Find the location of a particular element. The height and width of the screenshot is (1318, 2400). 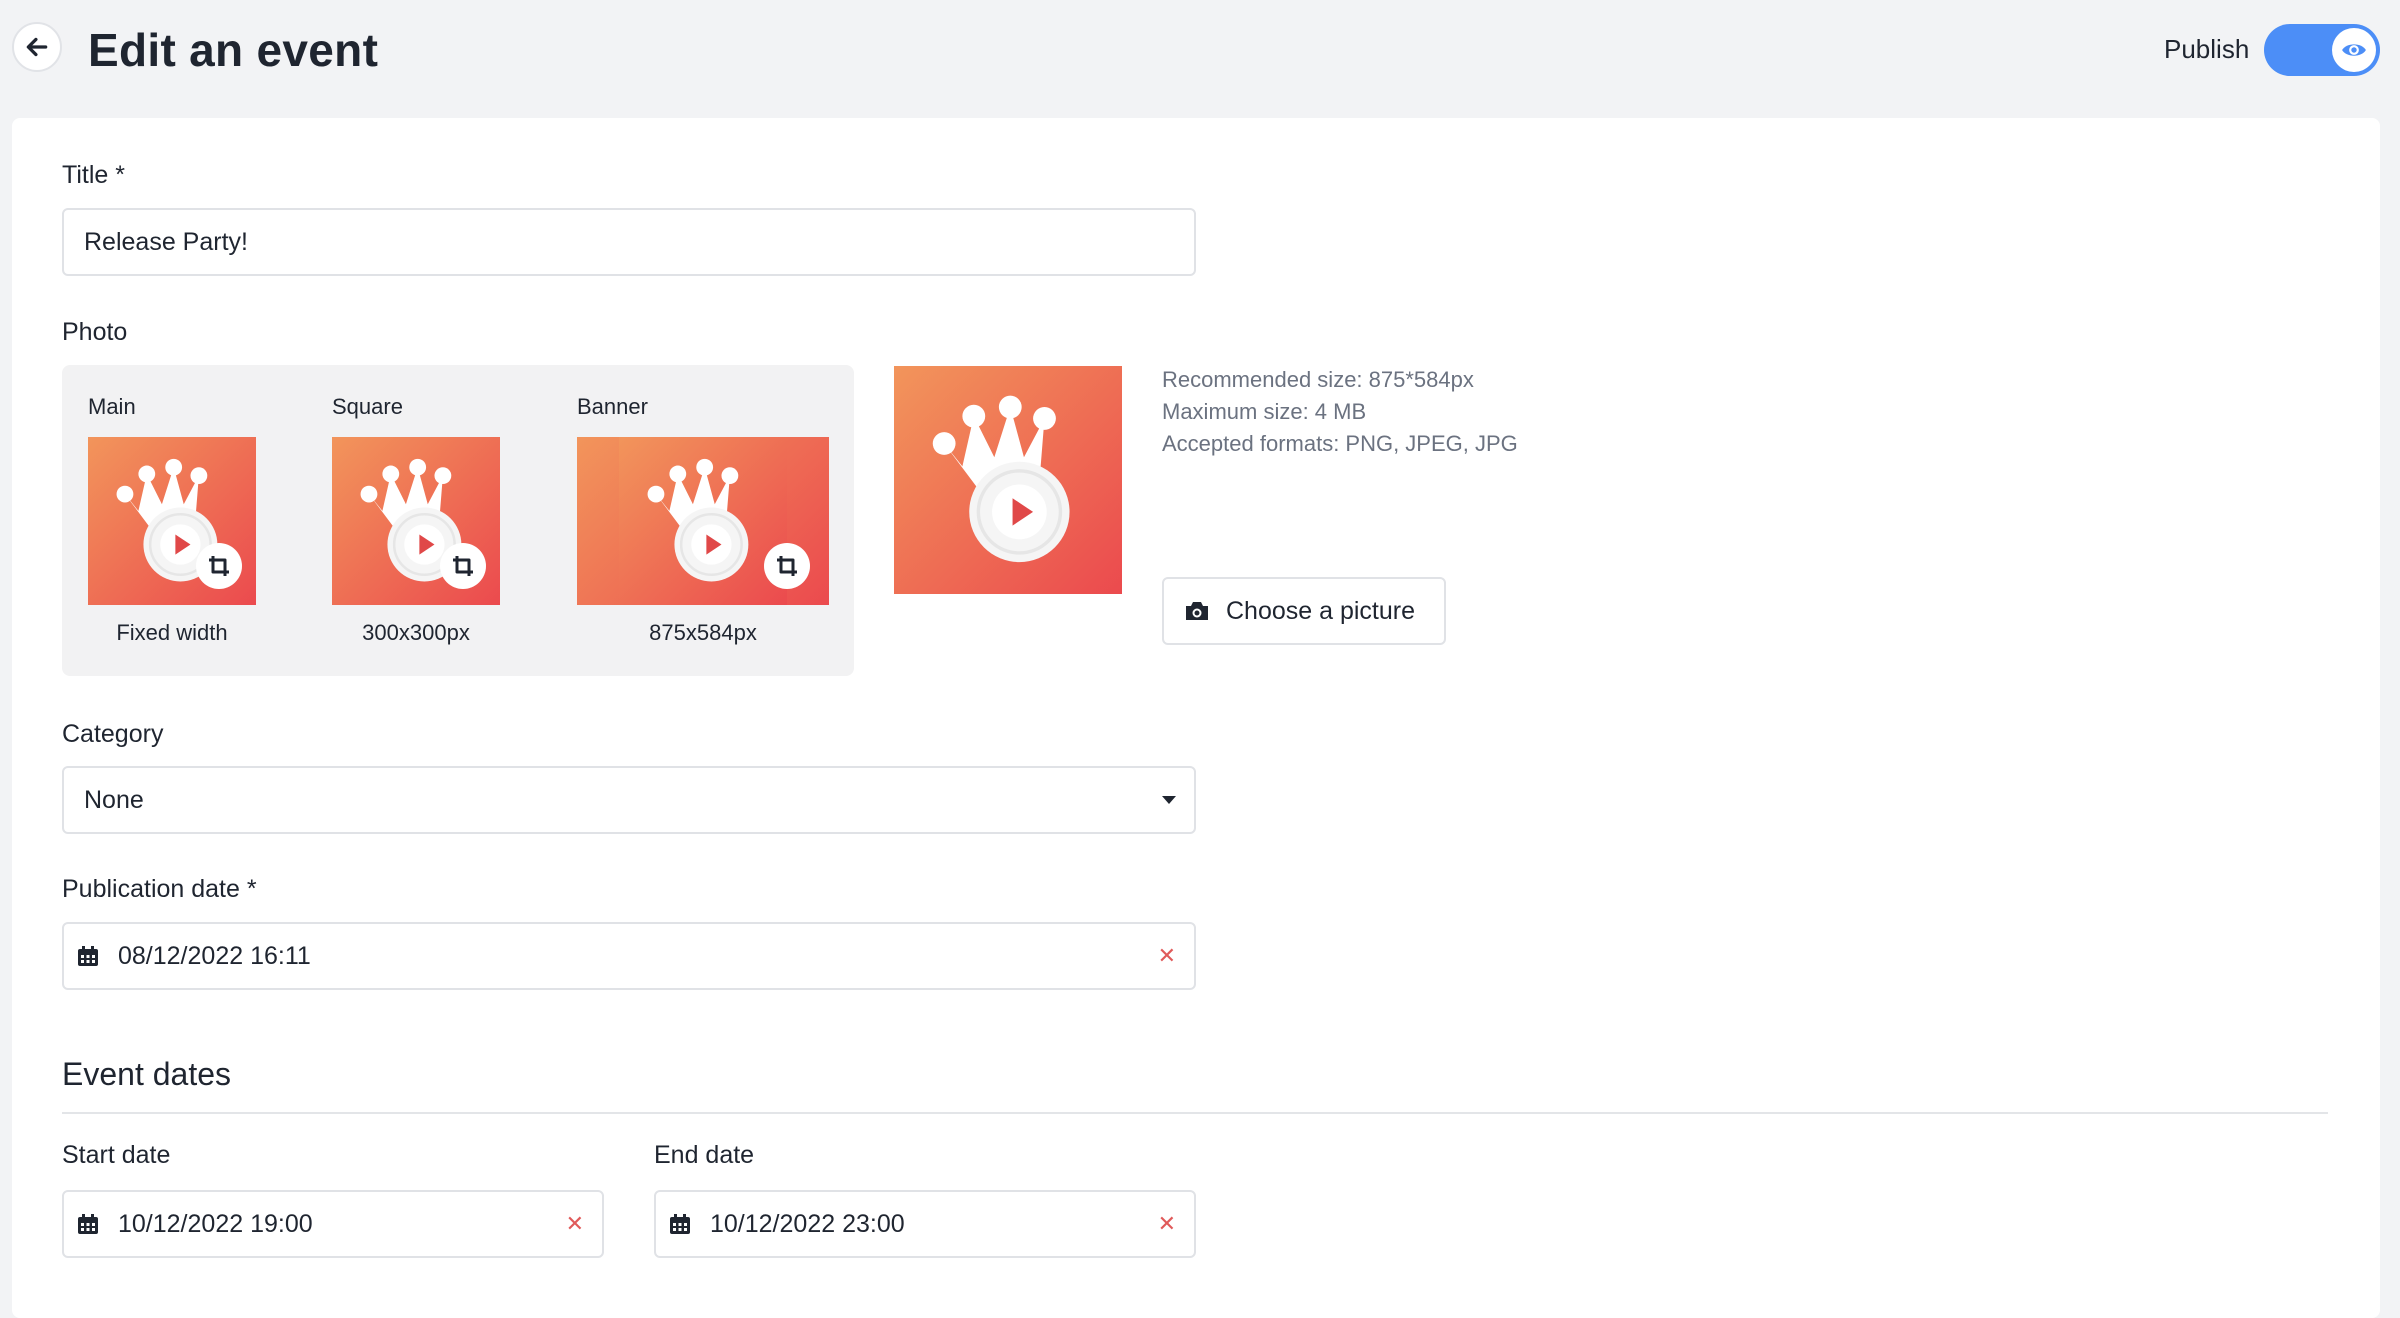

variant-banner-thumbnail is located at coordinates (703, 521).